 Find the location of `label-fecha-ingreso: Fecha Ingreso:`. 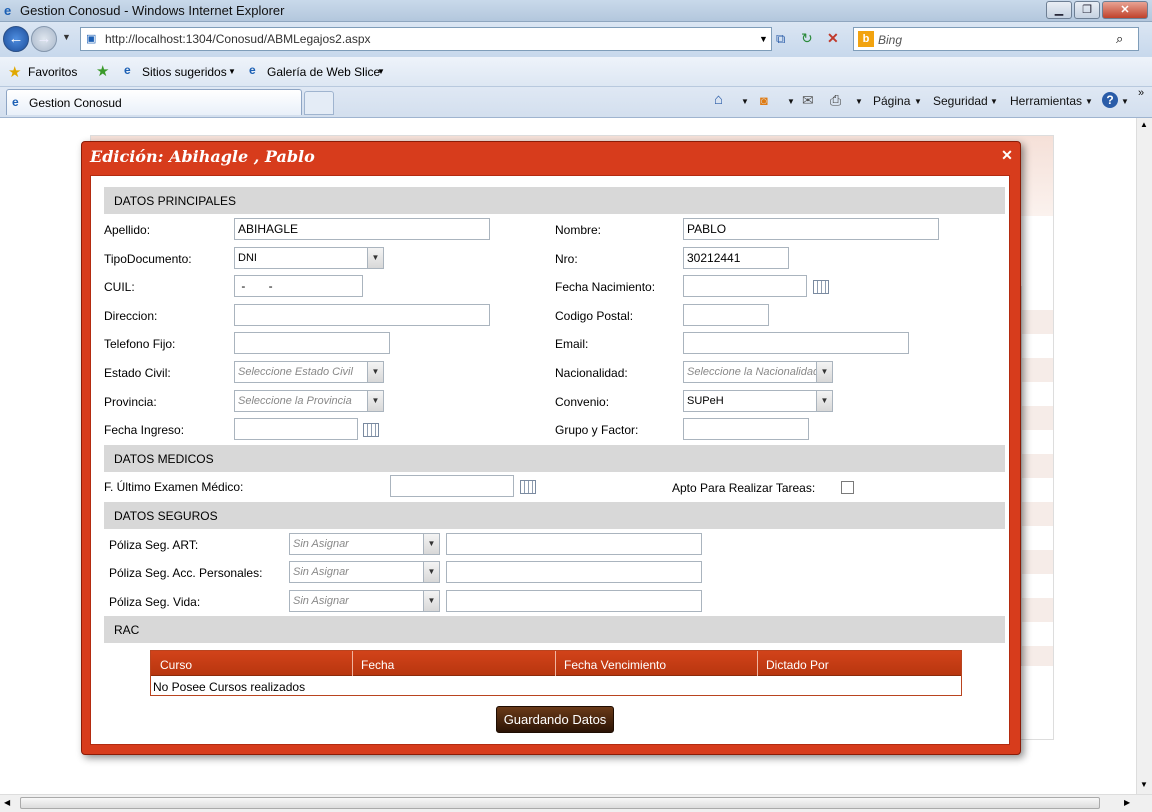

label-fecha-ingreso: Fecha Ingreso: is located at coordinates (144, 430).